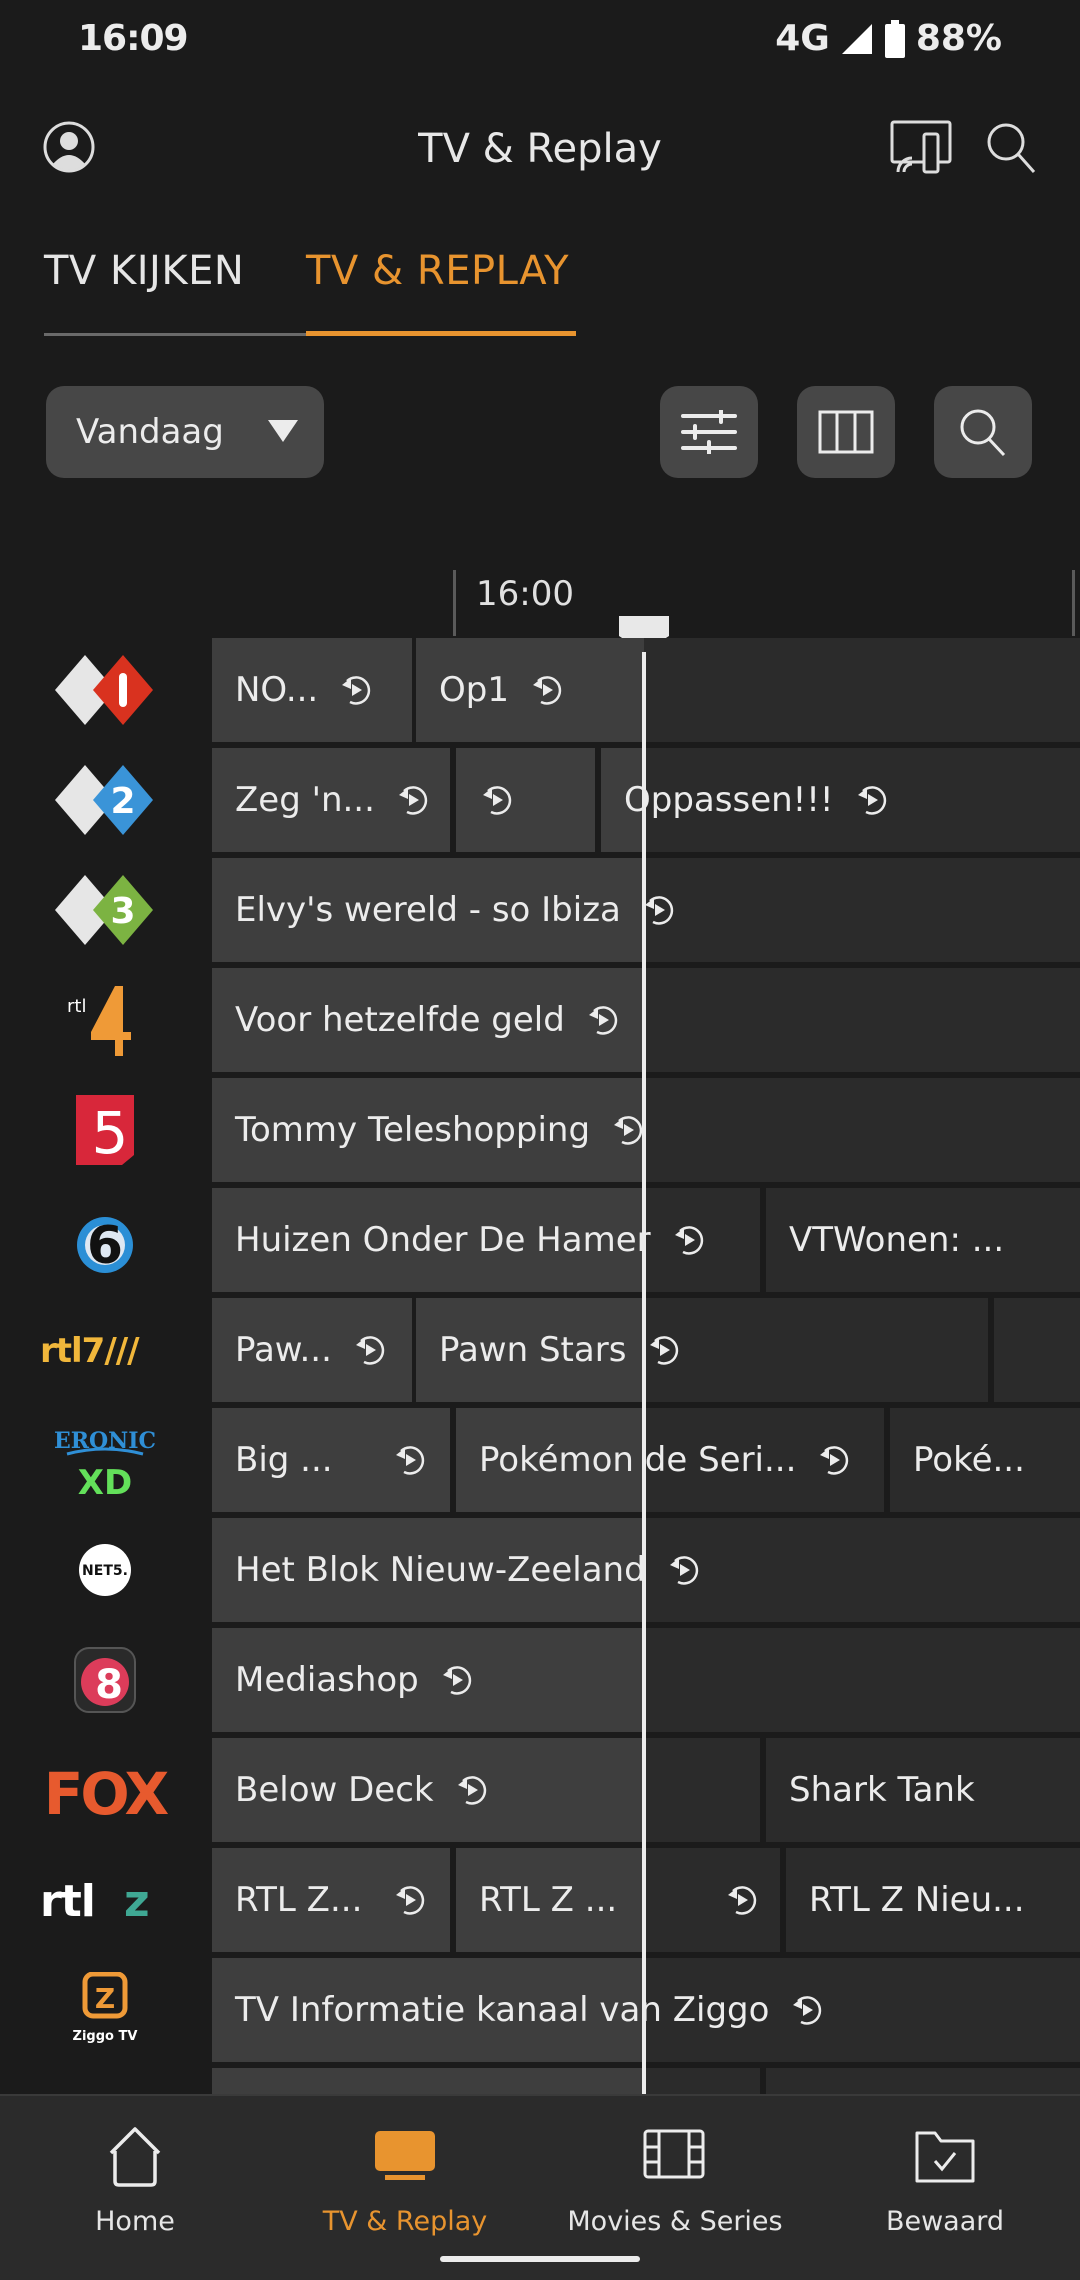  What do you see at coordinates (105, 1680) in the screenshot?
I see `channel-logo: 8` at bounding box center [105, 1680].